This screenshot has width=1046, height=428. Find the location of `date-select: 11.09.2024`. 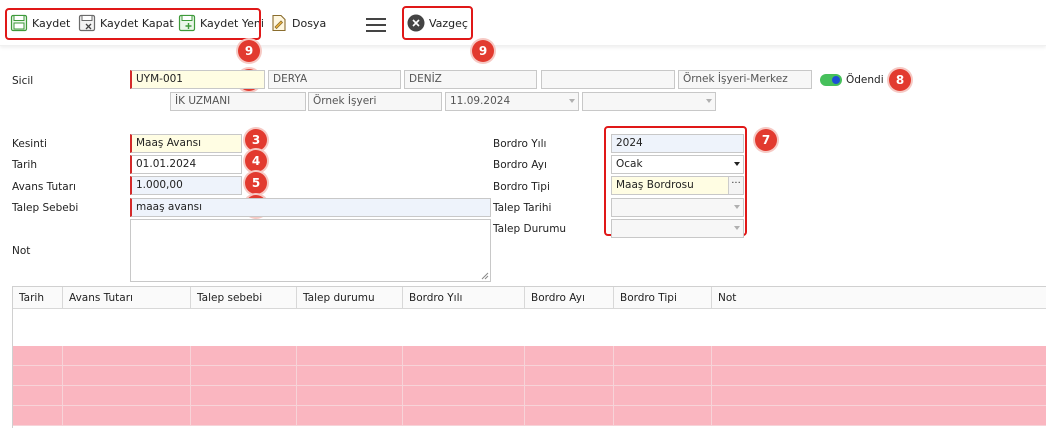

date-select: 11.09.2024 is located at coordinates (512, 101).